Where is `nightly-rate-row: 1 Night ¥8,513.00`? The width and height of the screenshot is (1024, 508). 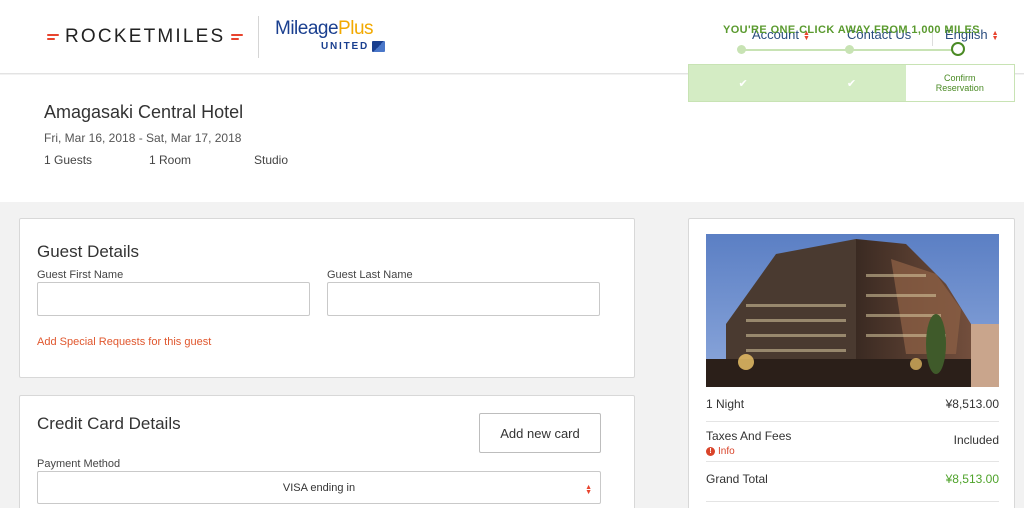 nightly-rate-row: 1 Night ¥8,513.00 is located at coordinates (852, 404).